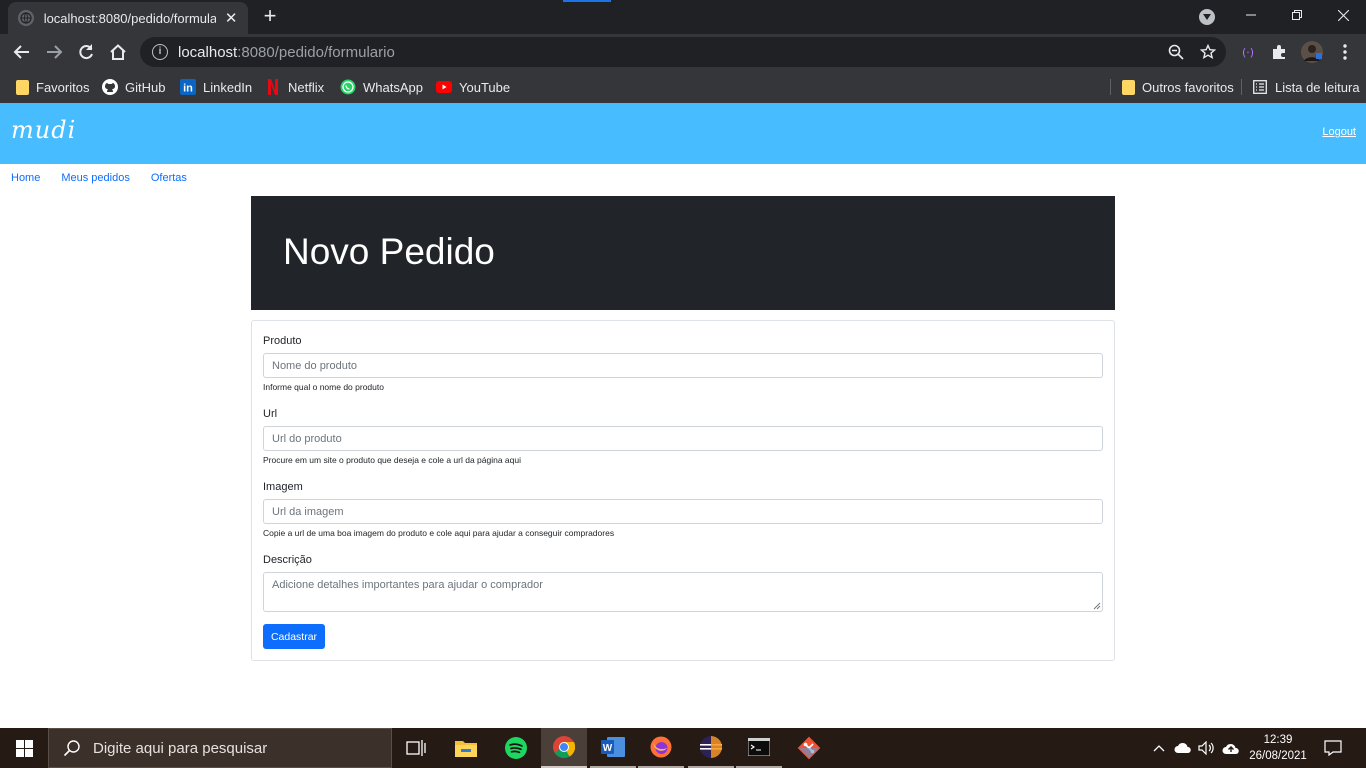 This screenshot has height=768, width=1366. What do you see at coordinates (1345, 52) in the screenshot?
I see `menu-icon` at bounding box center [1345, 52].